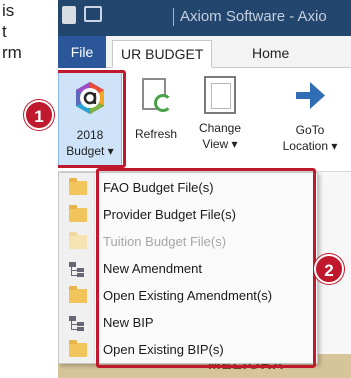 The image size is (351, 378). Describe the element at coordinates (8, 10) in the screenshot. I see `doc-text-line: is` at that location.